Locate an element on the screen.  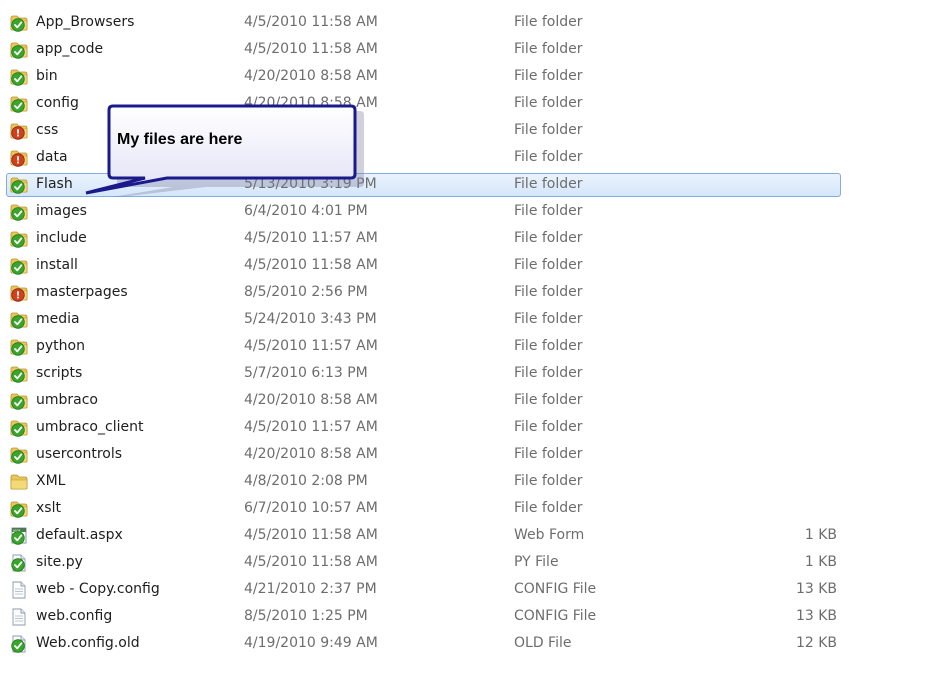
file-type: Web Form is located at coordinates (549, 535).